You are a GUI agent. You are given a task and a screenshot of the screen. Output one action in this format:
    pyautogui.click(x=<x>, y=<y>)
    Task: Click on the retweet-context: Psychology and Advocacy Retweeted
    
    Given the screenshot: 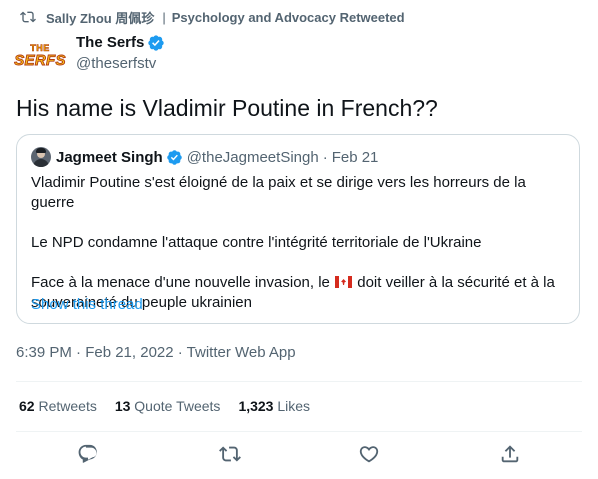 What is the action you would take?
    pyautogui.click(x=288, y=17)
    